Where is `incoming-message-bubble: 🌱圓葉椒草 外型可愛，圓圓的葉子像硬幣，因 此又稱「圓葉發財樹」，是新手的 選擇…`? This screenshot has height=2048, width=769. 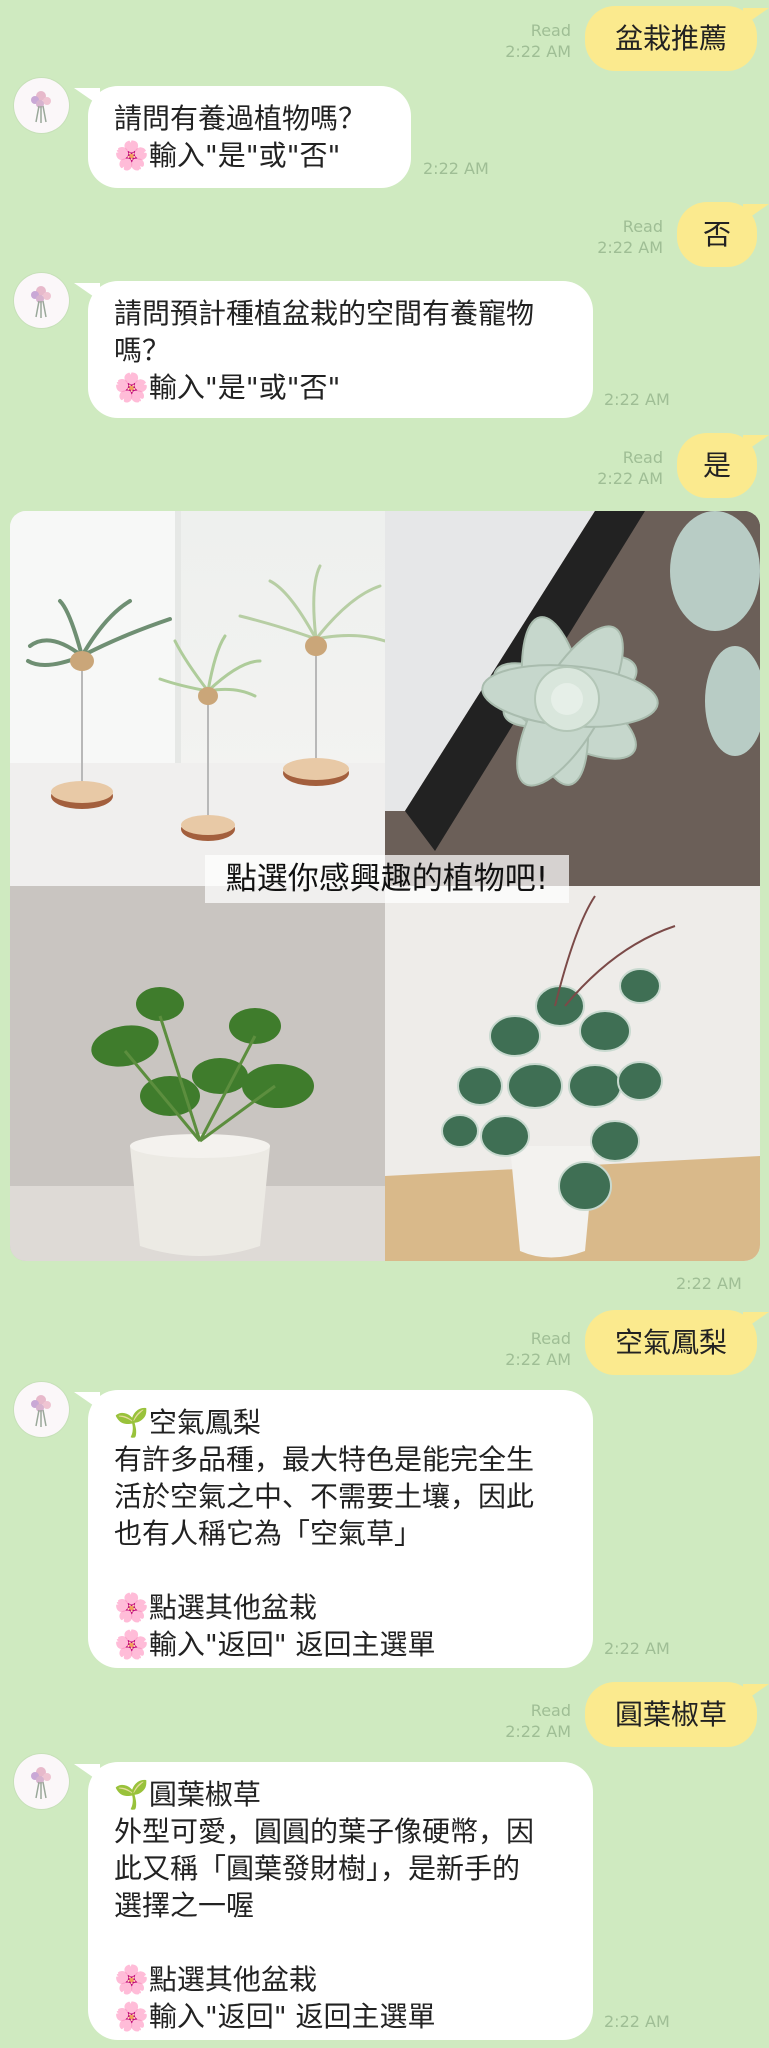 incoming-message-bubble: 🌱圓葉椒草 外型可愛，圓圓的葉子像硬幣，因 此又稱「圓葉發財樹」，是新手的 選擇… is located at coordinates (333, 1901).